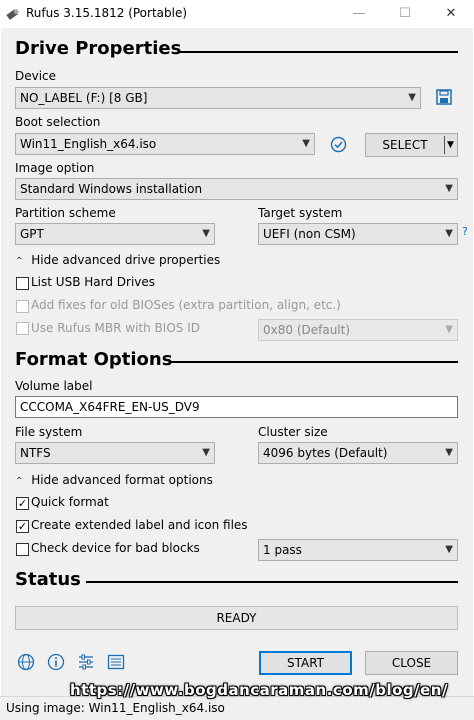 The height and width of the screenshot is (720, 474). Describe the element at coordinates (444, 97) in the screenshot. I see `save-icon` at that location.